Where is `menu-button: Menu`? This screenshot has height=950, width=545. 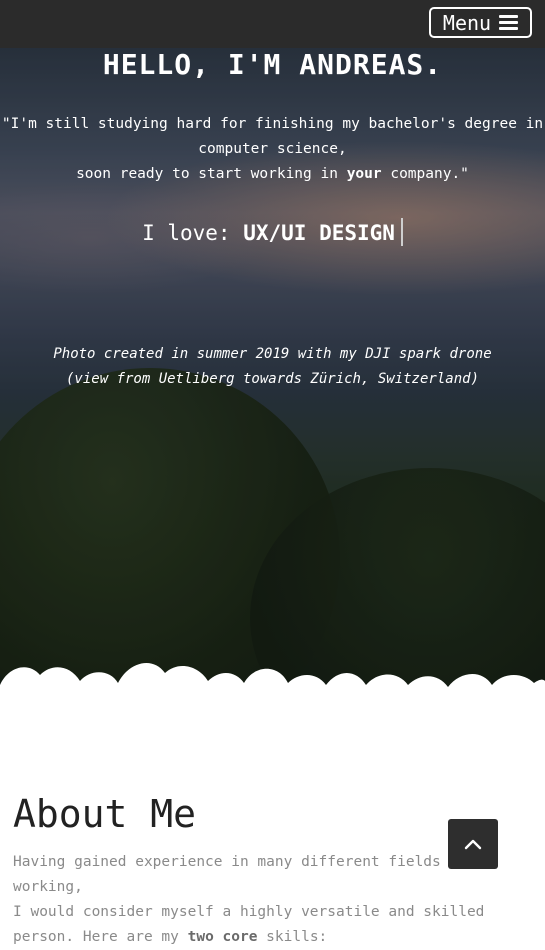
menu-button: Menu is located at coordinates (480, 22).